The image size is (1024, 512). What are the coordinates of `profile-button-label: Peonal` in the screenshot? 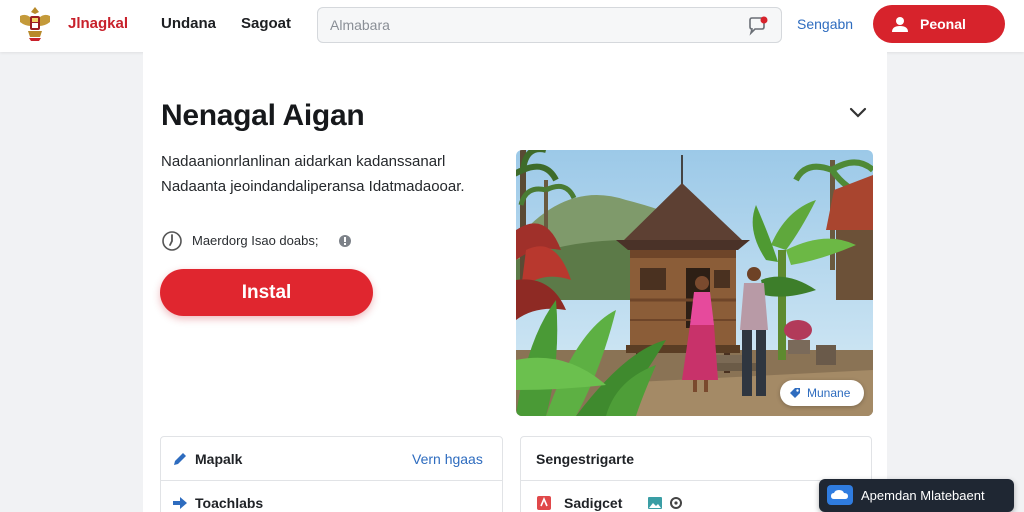 It's located at (943, 24).